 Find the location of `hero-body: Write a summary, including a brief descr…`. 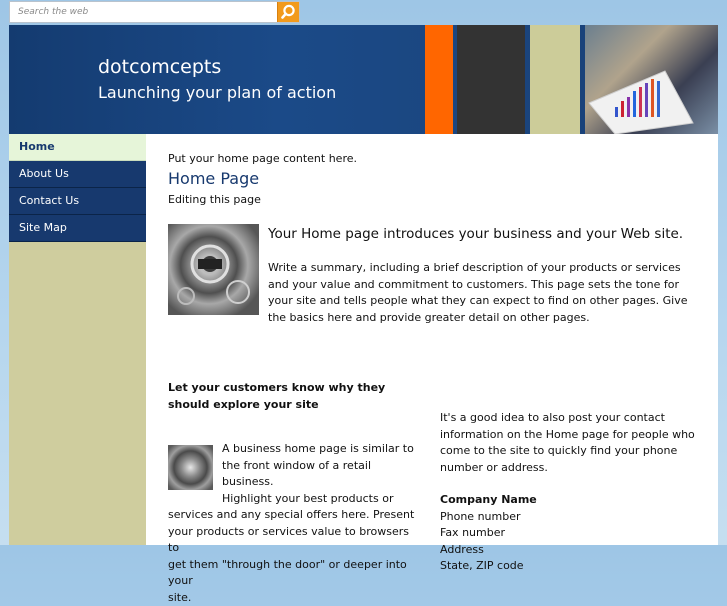

hero-body: Write a summary, including a brief descr… is located at coordinates (478, 292).